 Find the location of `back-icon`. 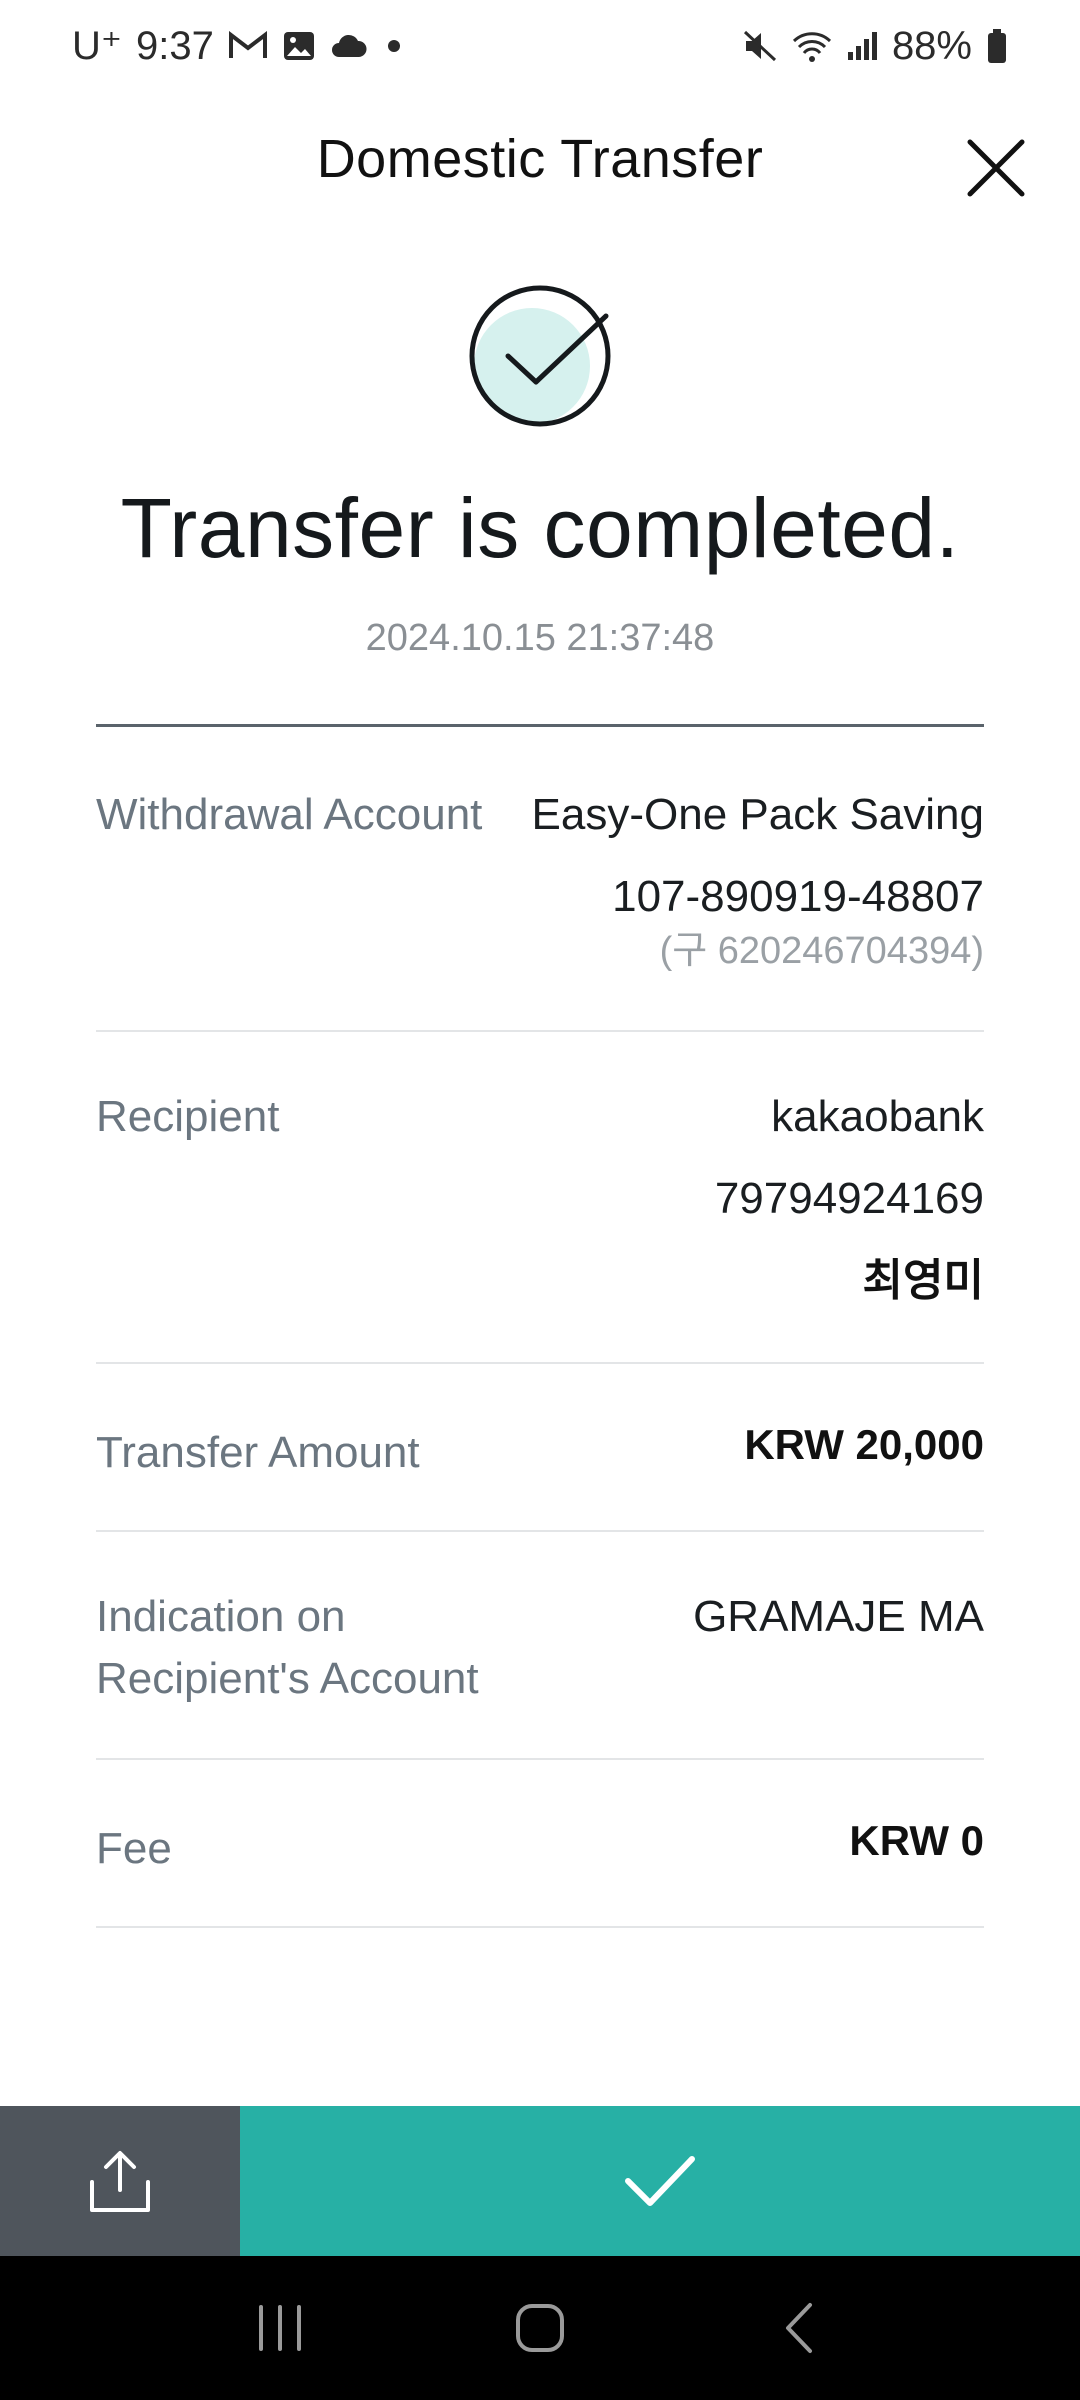

back-icon is located at coordinates (799, 2328).